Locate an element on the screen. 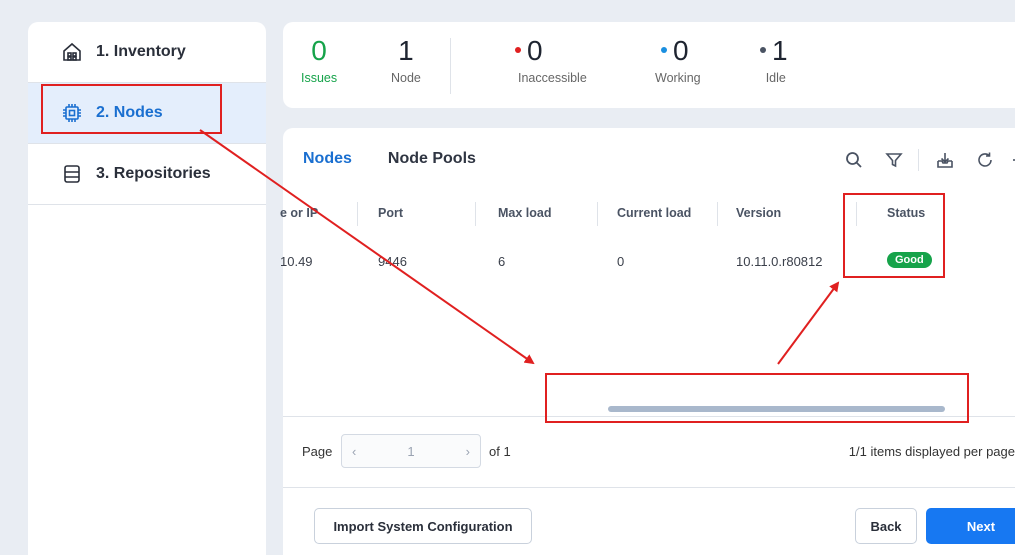  stat-label: Inaccessible is located at coordinates (552, 78).